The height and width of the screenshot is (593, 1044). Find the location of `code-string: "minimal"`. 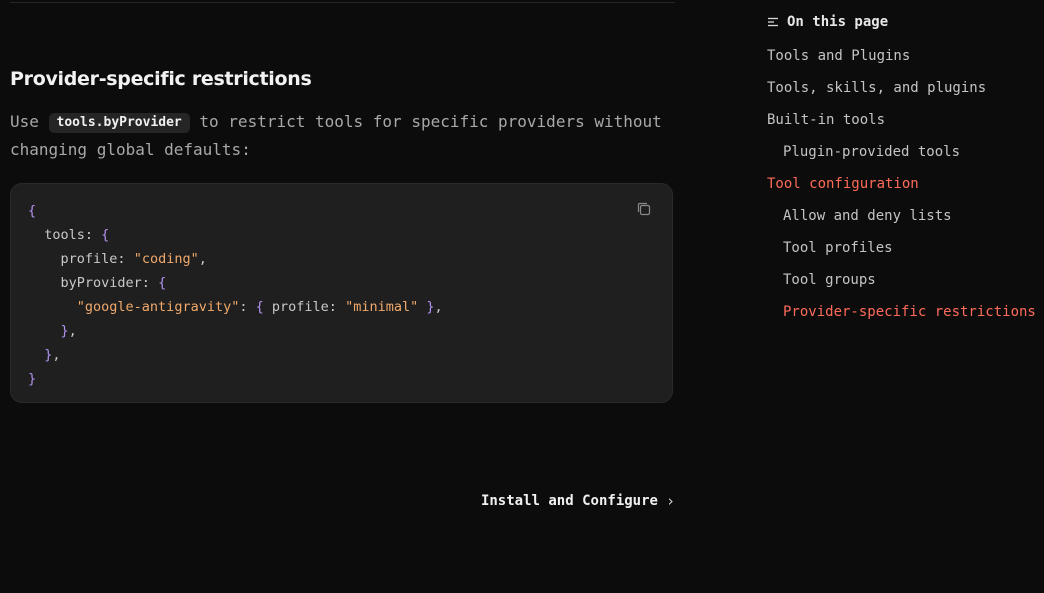

code-string: "minimal" is located at coordinates (382, 307).